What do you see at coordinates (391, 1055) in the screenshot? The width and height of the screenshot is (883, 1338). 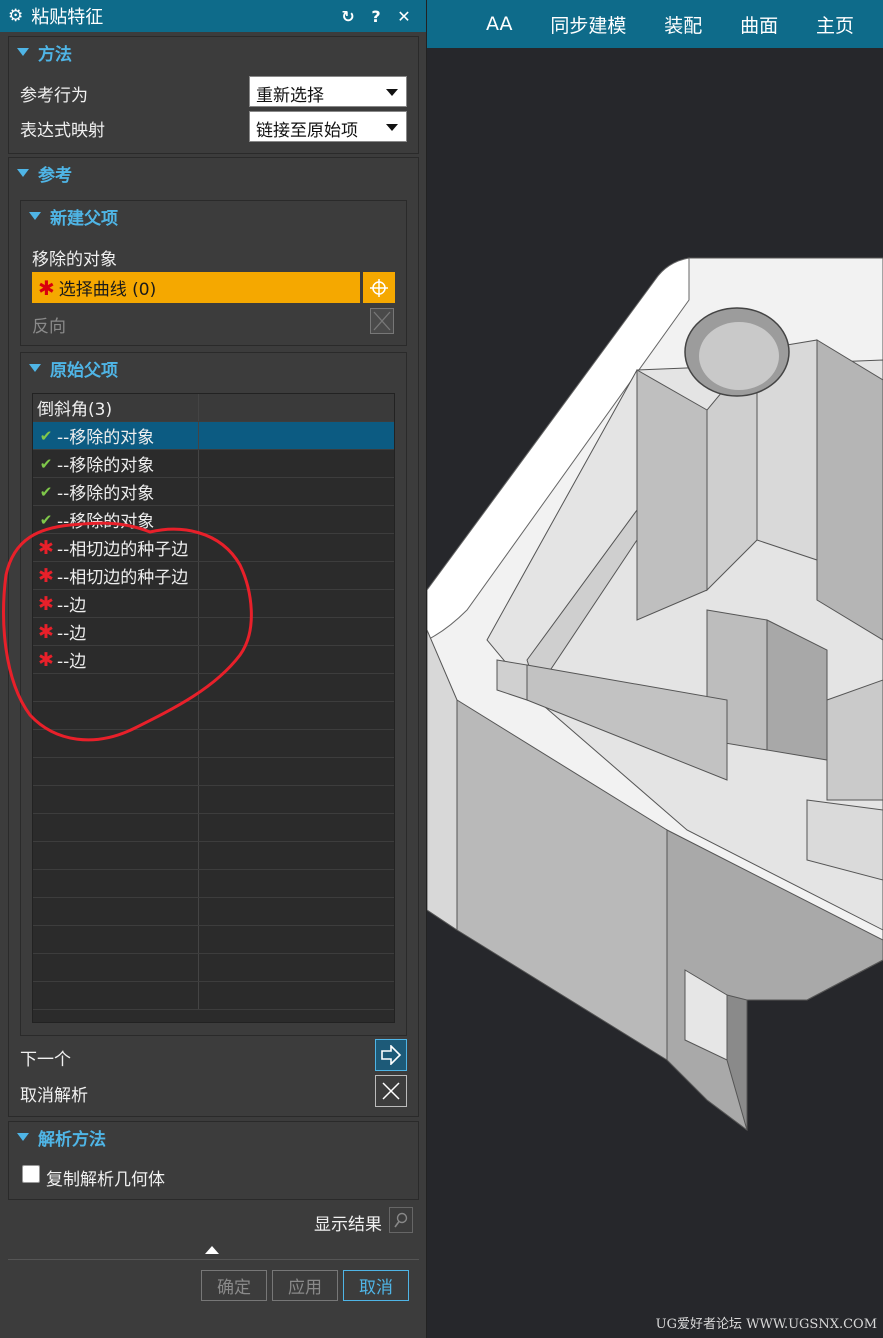 I see `next-arrow-button` at bounding box center [391, 1055].